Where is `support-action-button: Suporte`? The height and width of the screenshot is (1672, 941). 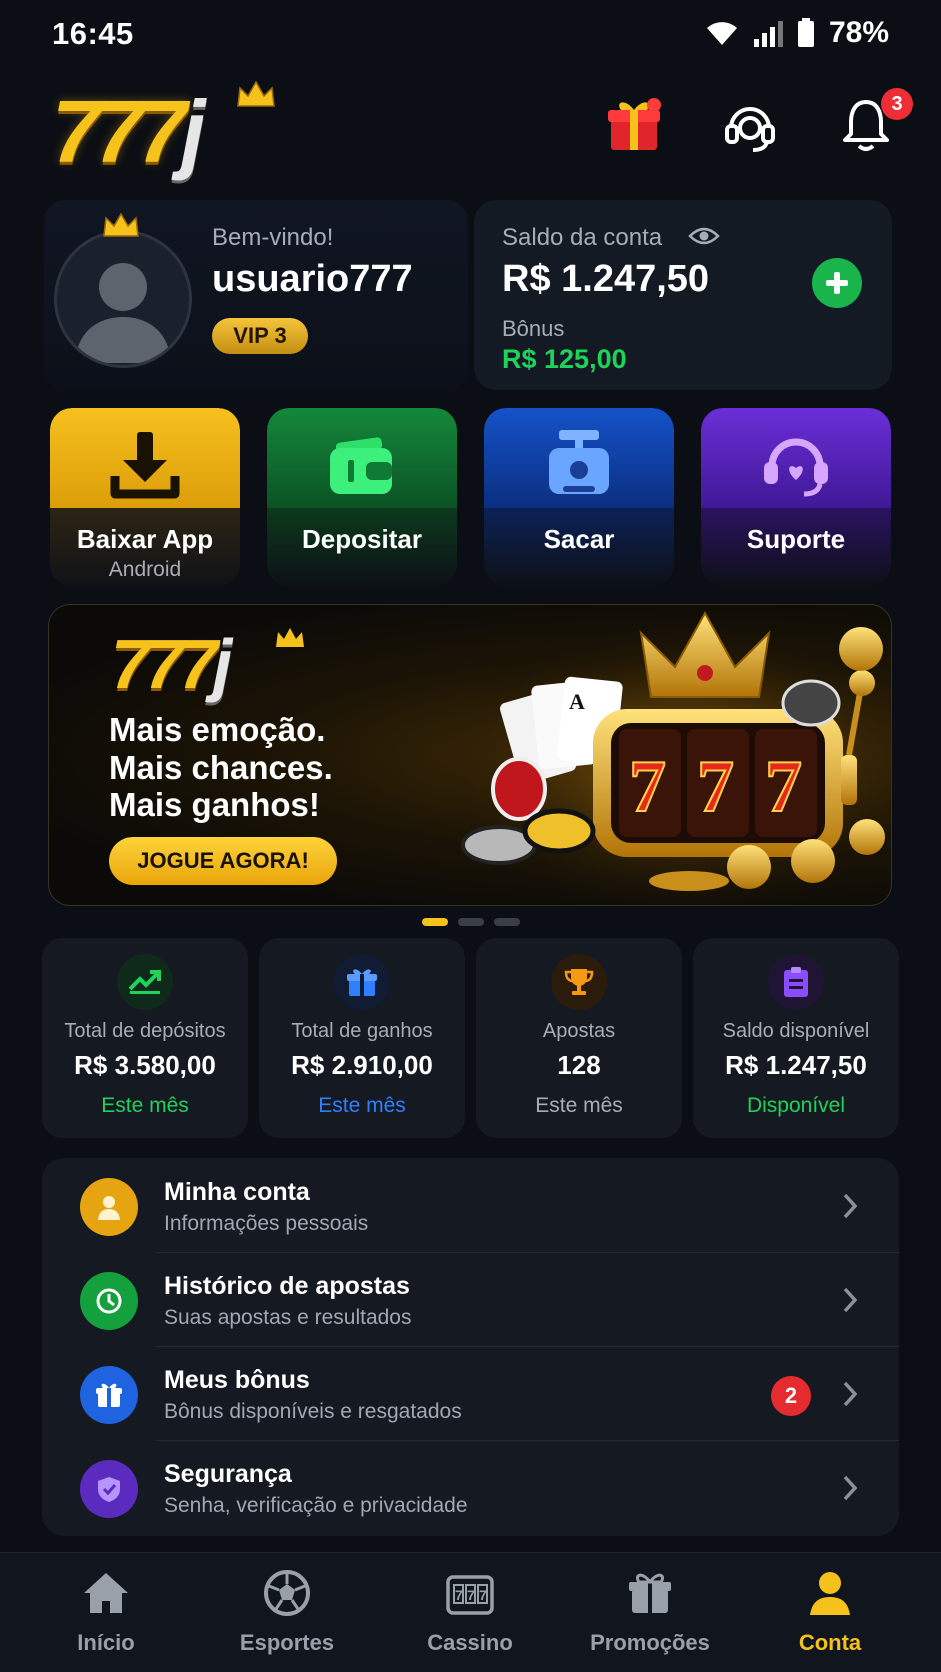 support-action-button: Suporte is located at coordinates (796, 497).